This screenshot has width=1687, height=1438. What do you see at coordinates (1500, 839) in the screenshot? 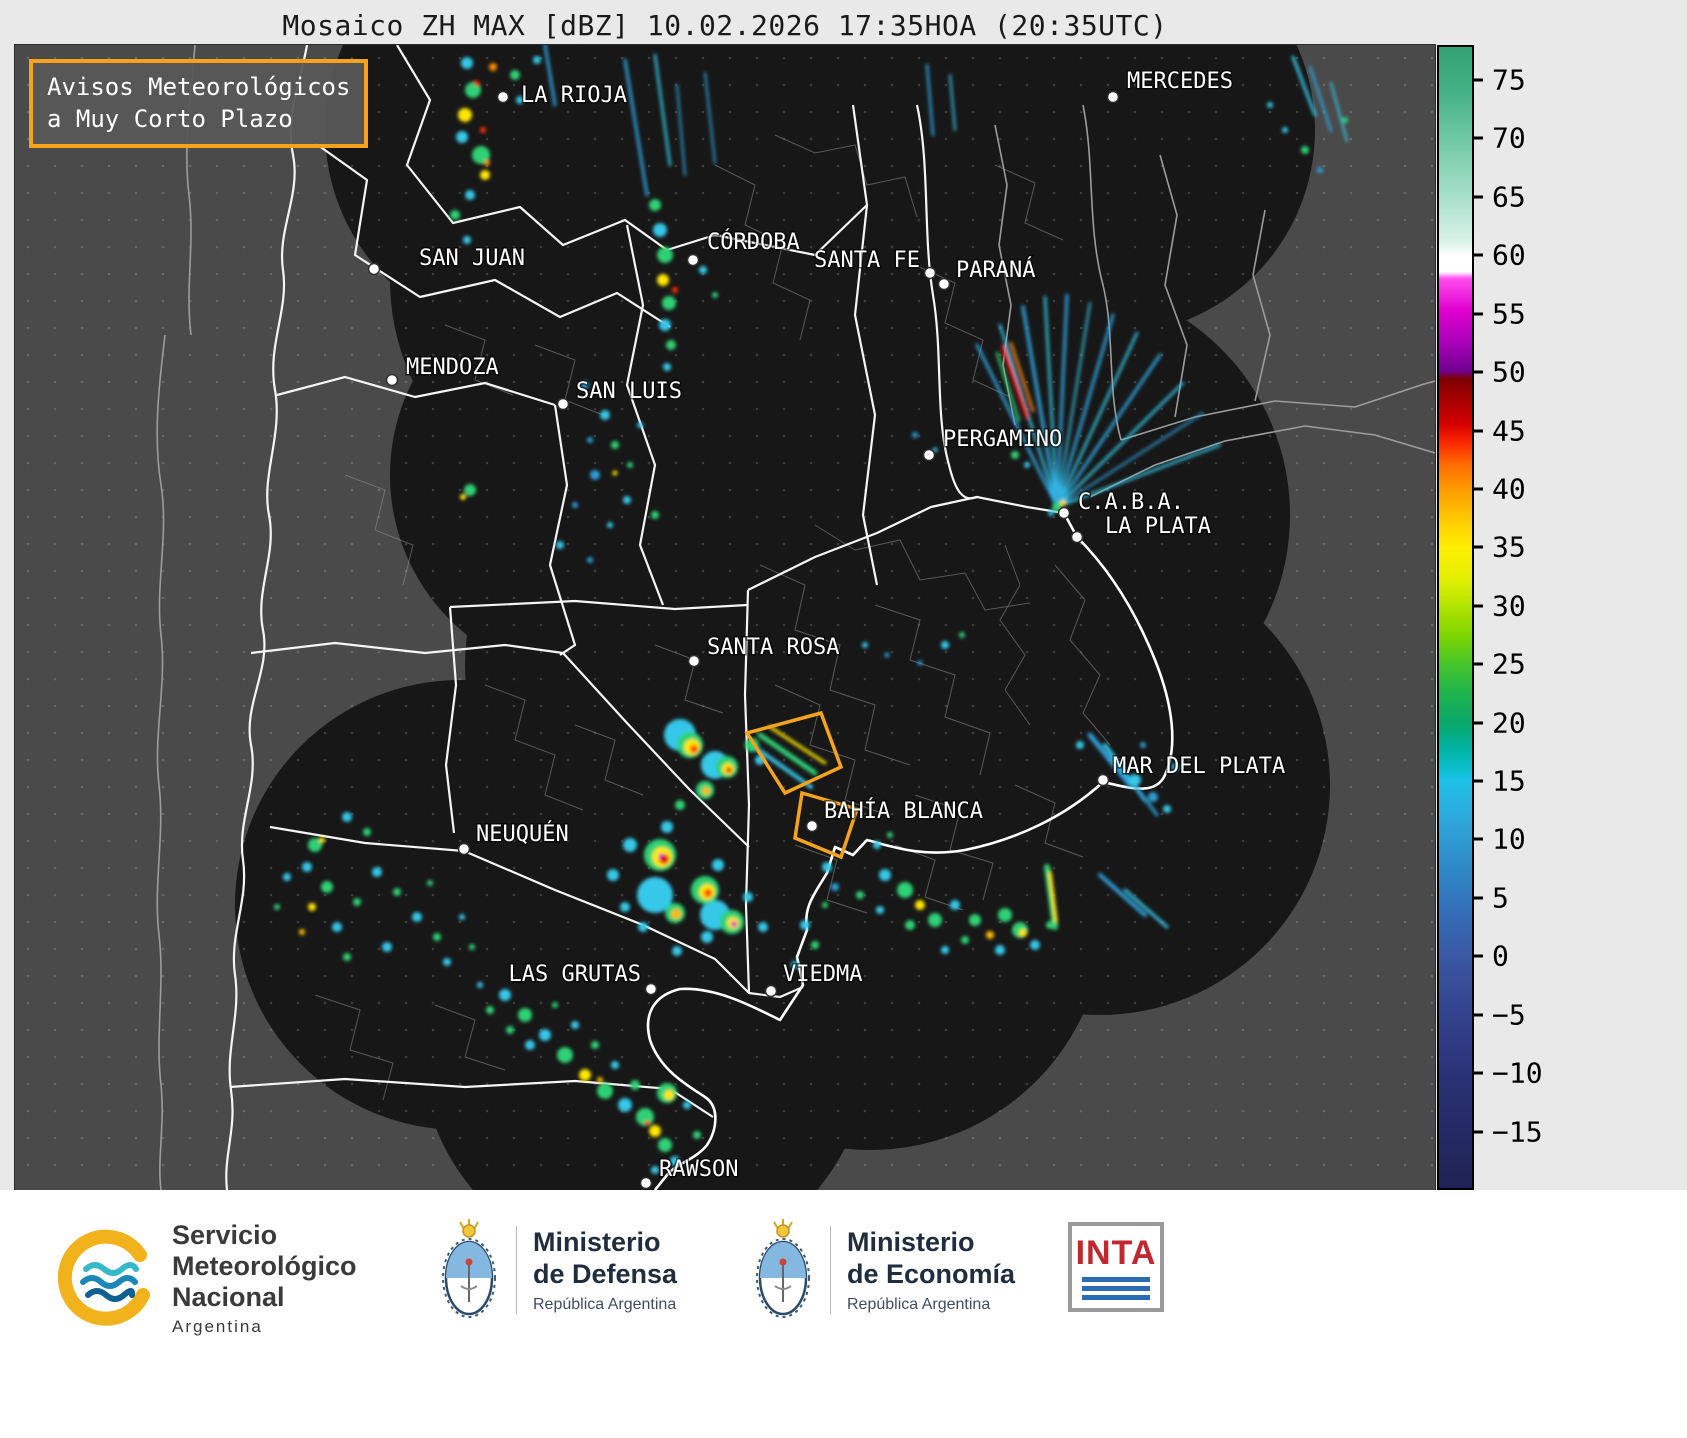
I see `colorbar-tick: 10` at bounding box center [1500, 839].